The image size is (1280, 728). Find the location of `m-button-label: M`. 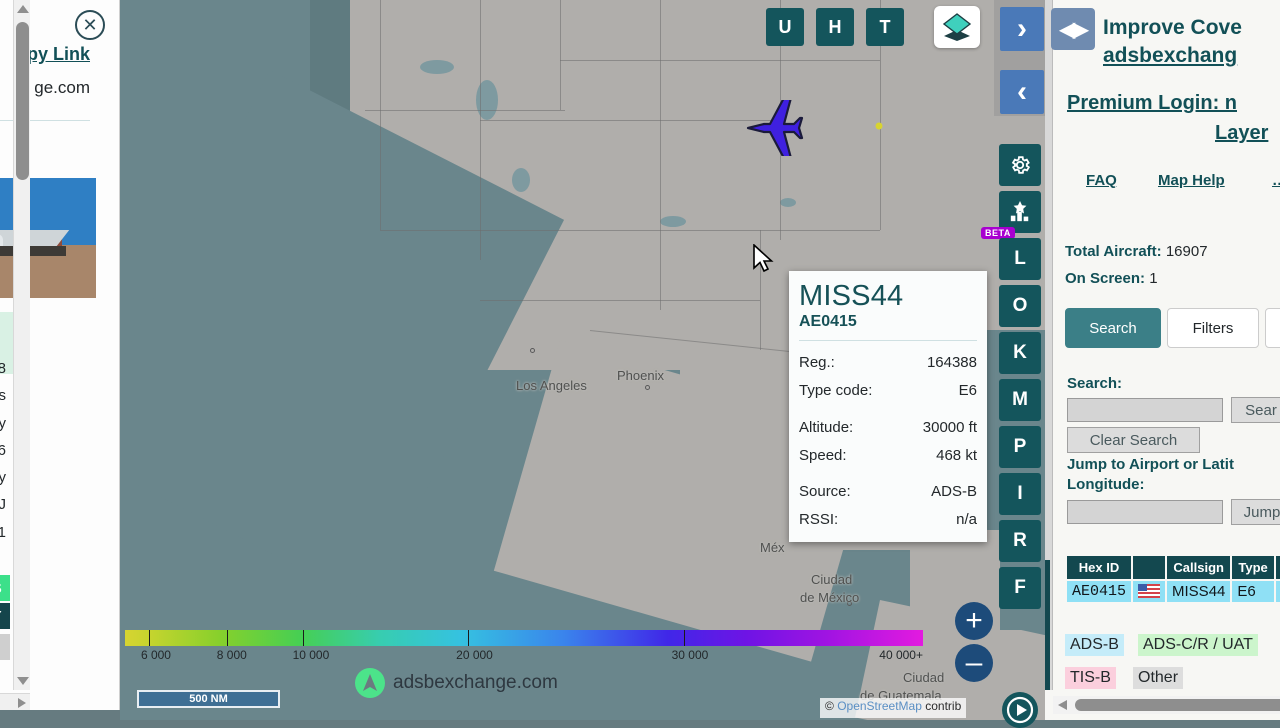

m-button-label: M is located at coordinates (1020, 399).